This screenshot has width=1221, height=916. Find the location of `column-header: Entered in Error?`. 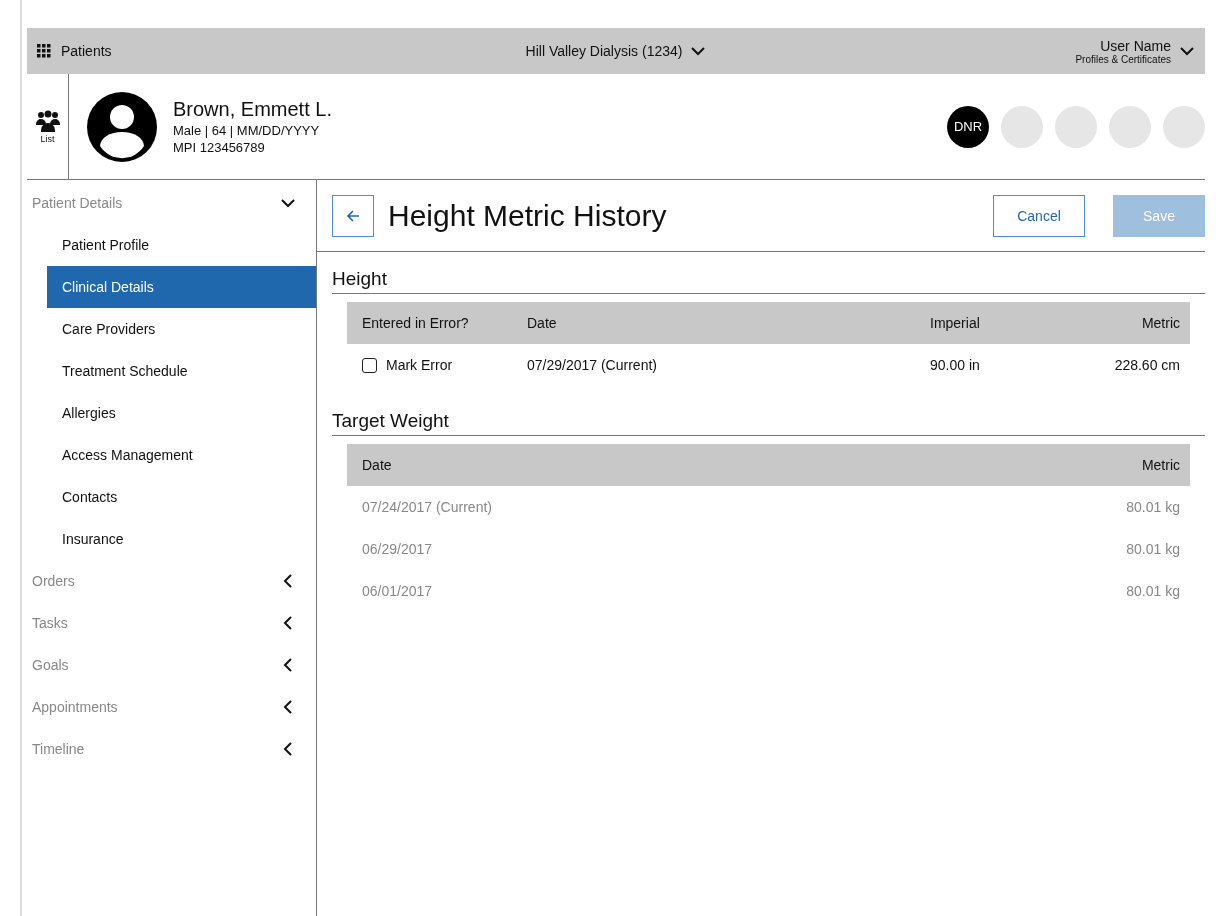

column-header: Entered in Error? is located at coordinates (416, 323).